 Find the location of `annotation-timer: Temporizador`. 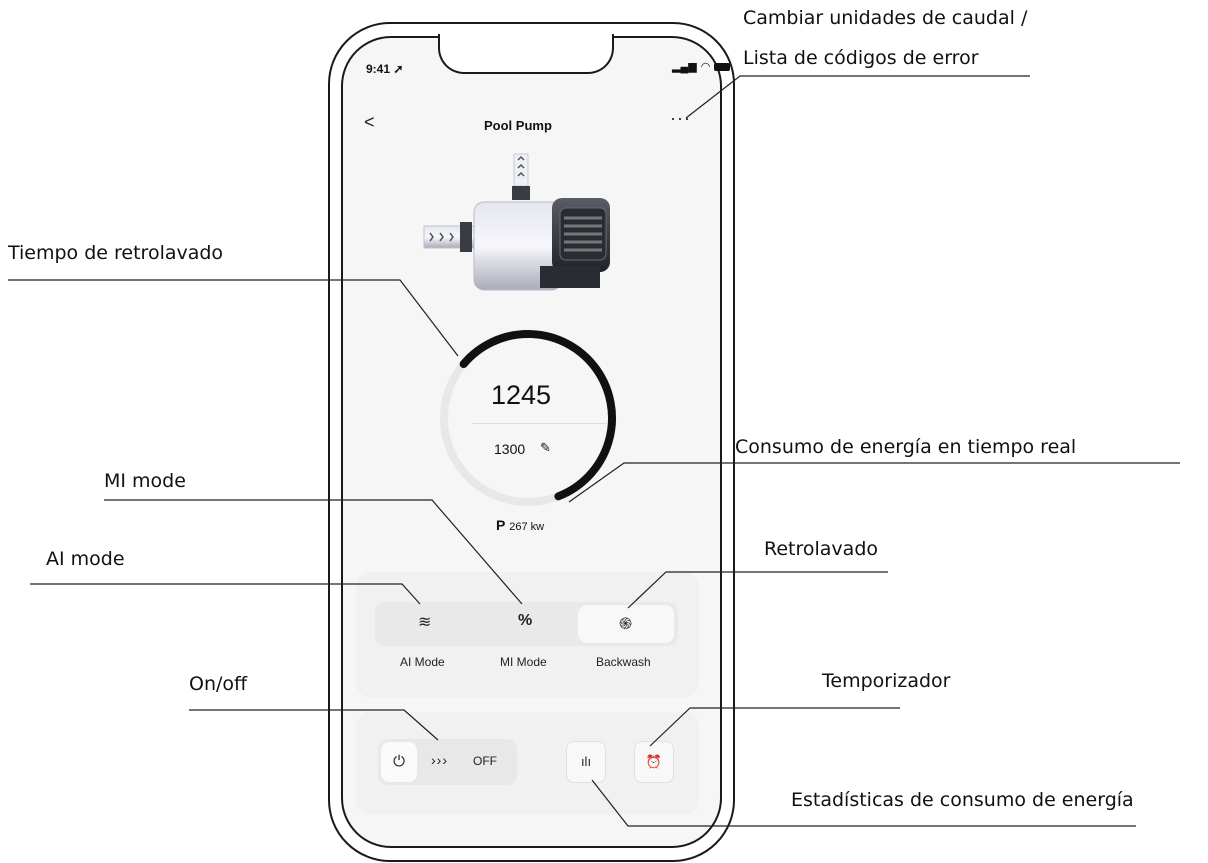

annotation-timer: Temporizador is located at coordinates (886, 681).